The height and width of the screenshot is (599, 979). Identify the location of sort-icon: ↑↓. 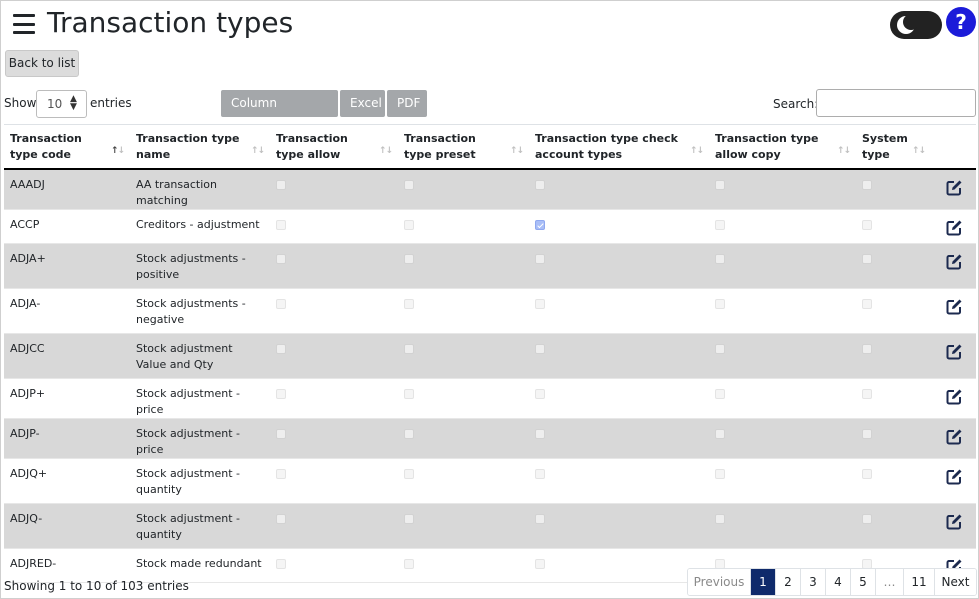
(385, 151).